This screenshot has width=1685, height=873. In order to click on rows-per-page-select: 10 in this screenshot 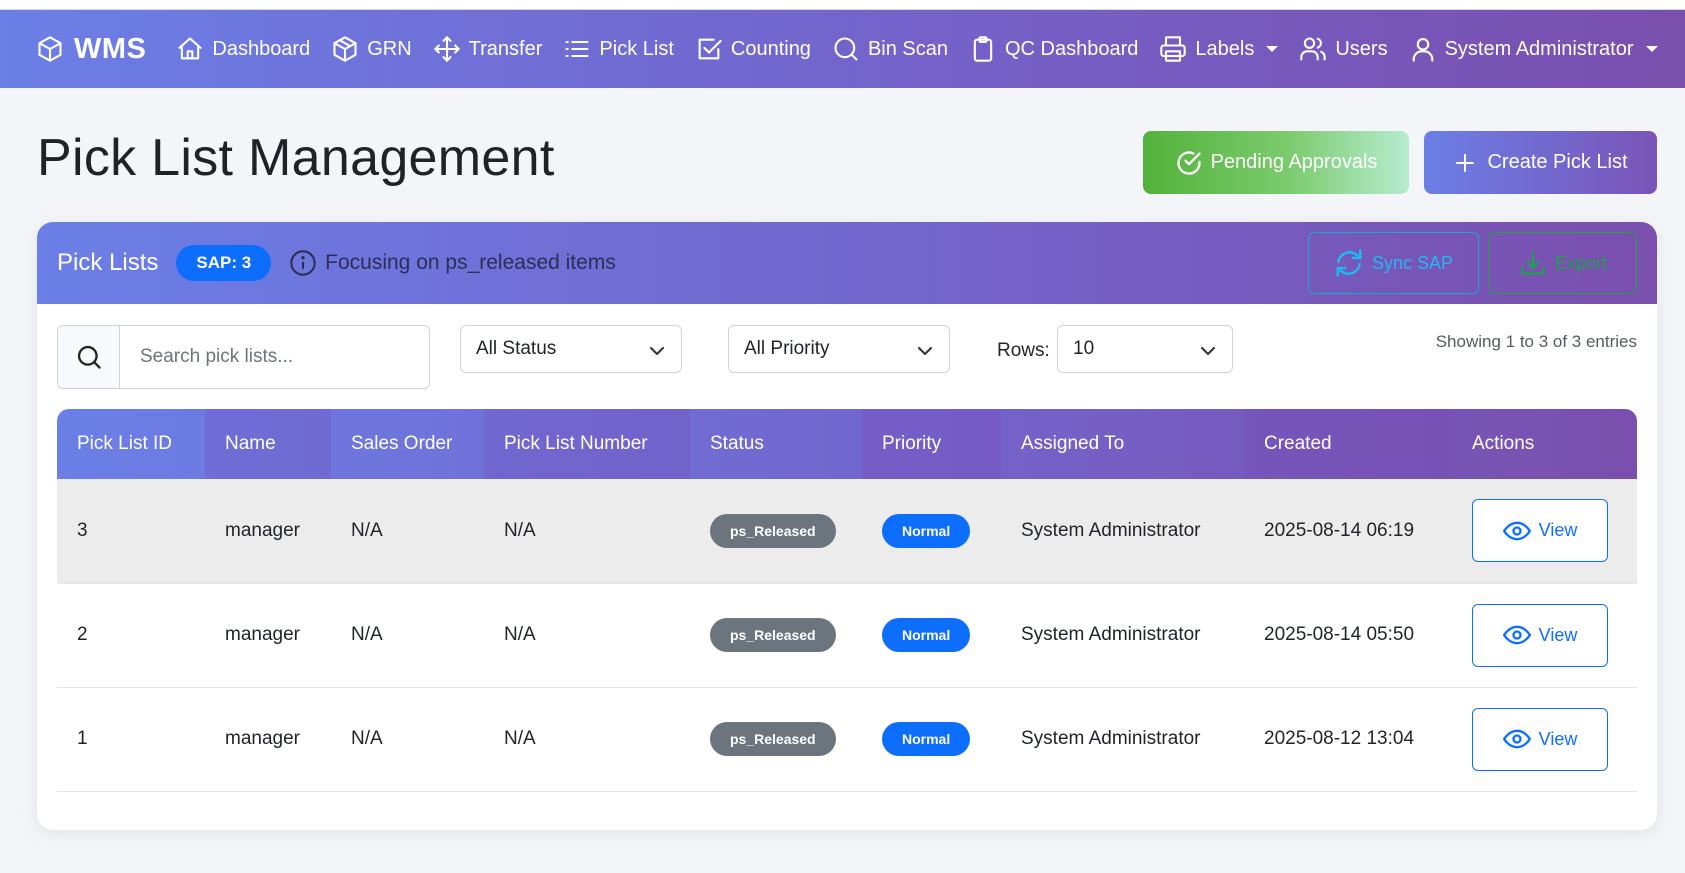, I will do `click(1145, 349)`.